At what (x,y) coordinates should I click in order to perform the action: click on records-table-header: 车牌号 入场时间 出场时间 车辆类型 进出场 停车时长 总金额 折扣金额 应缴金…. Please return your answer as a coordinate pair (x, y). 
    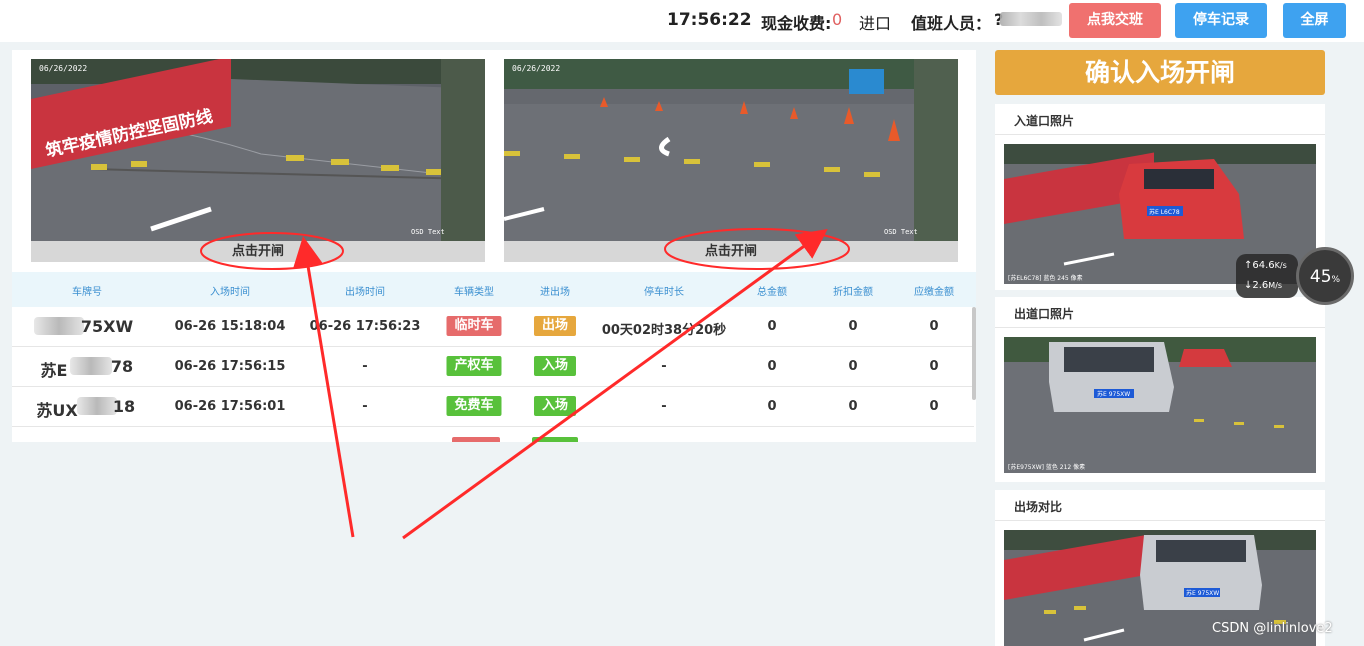
    Looking at the image, I should click on (494, 289).